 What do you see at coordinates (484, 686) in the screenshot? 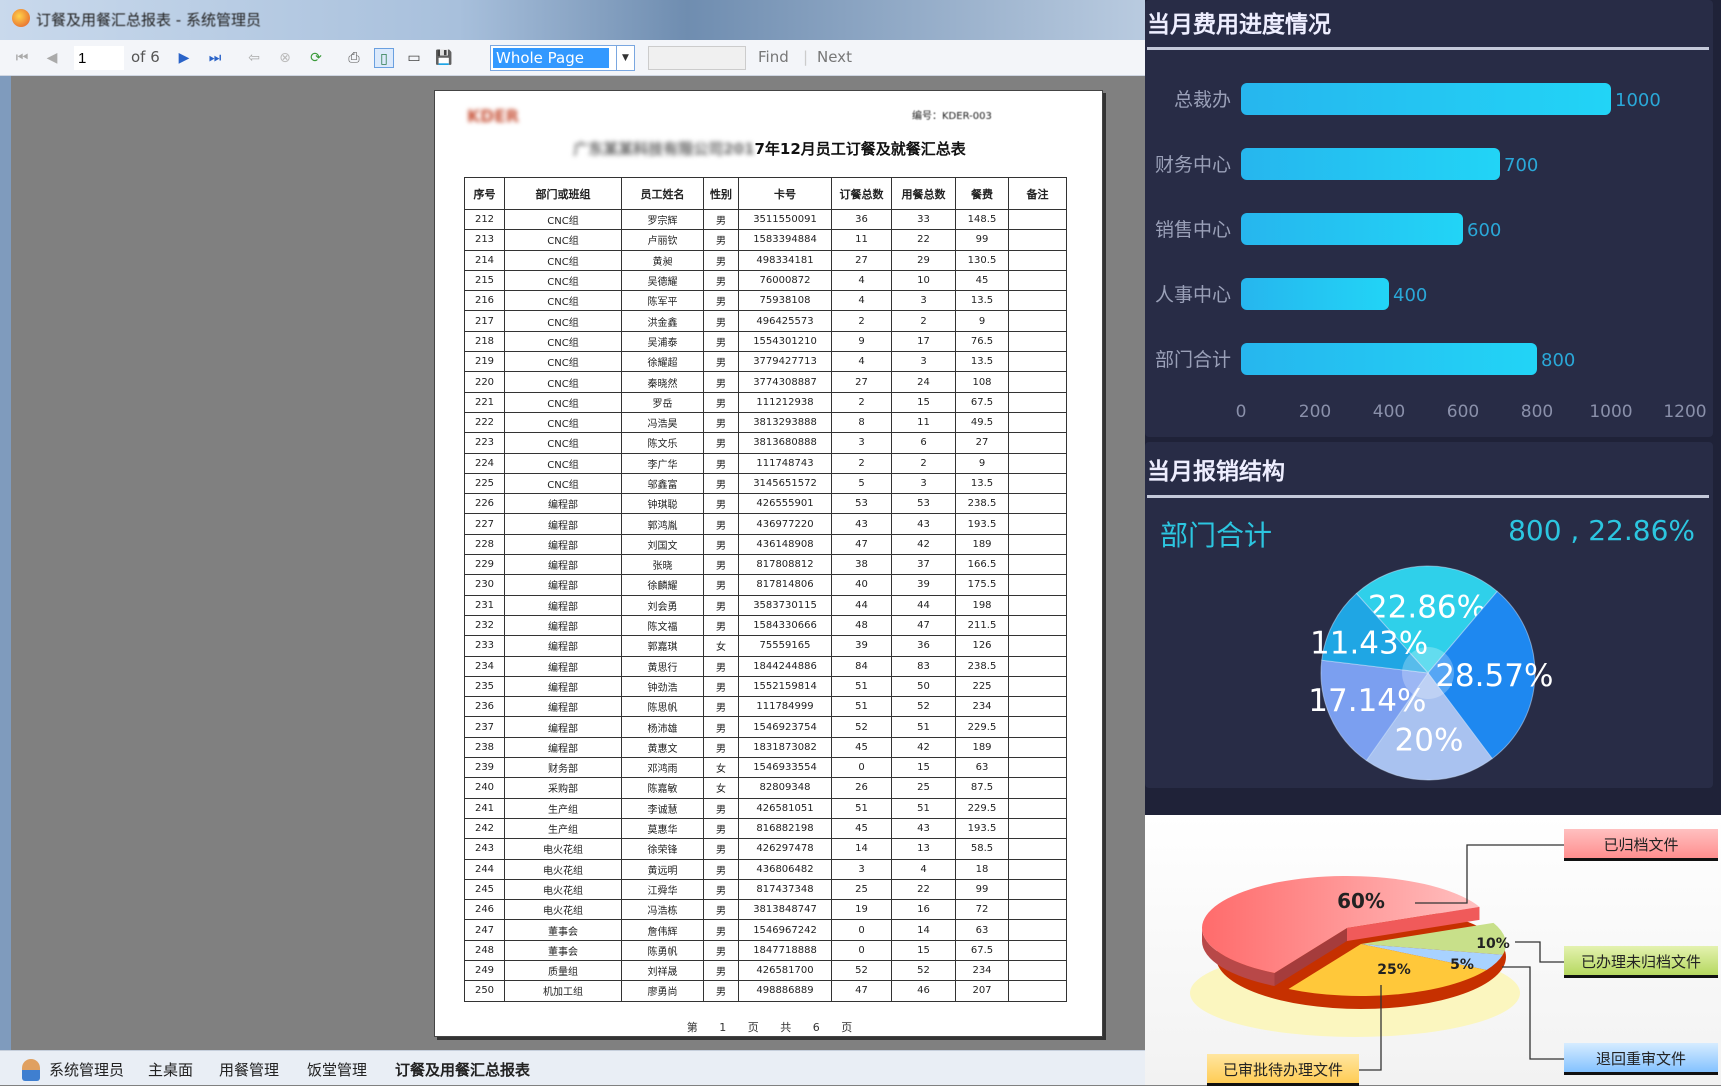
I see `table-cell: 235` at bounding box center [484, 686].